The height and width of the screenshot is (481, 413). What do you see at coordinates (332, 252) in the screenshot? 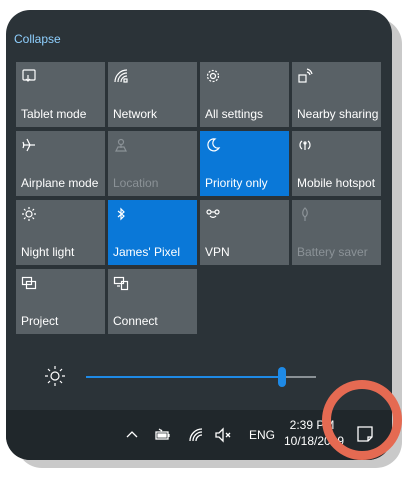
I see `tile-label: Battery saver` at bounding box center [332, 252].